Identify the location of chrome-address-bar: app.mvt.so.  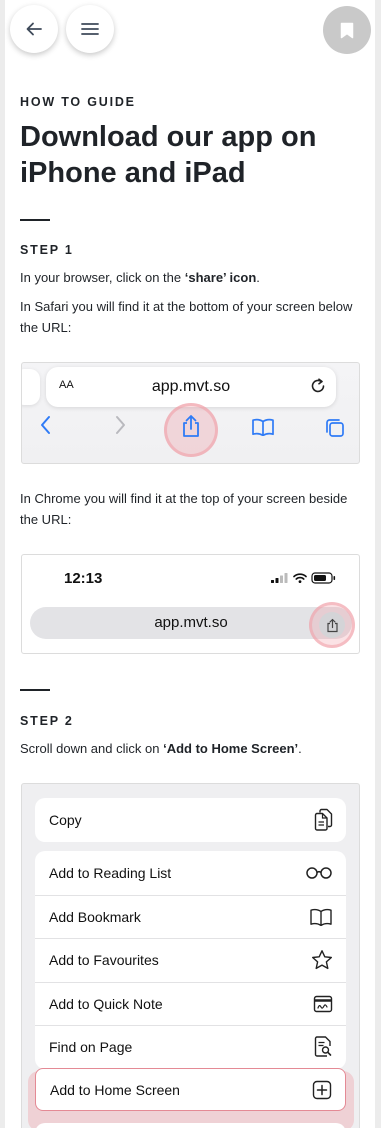
(191, 623).